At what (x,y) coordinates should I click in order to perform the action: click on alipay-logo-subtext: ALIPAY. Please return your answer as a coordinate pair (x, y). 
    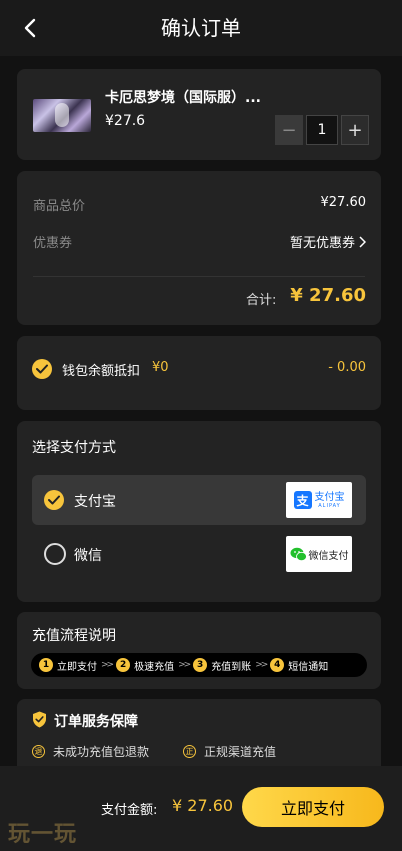
    Looking at the image, I should click on (329, 505).